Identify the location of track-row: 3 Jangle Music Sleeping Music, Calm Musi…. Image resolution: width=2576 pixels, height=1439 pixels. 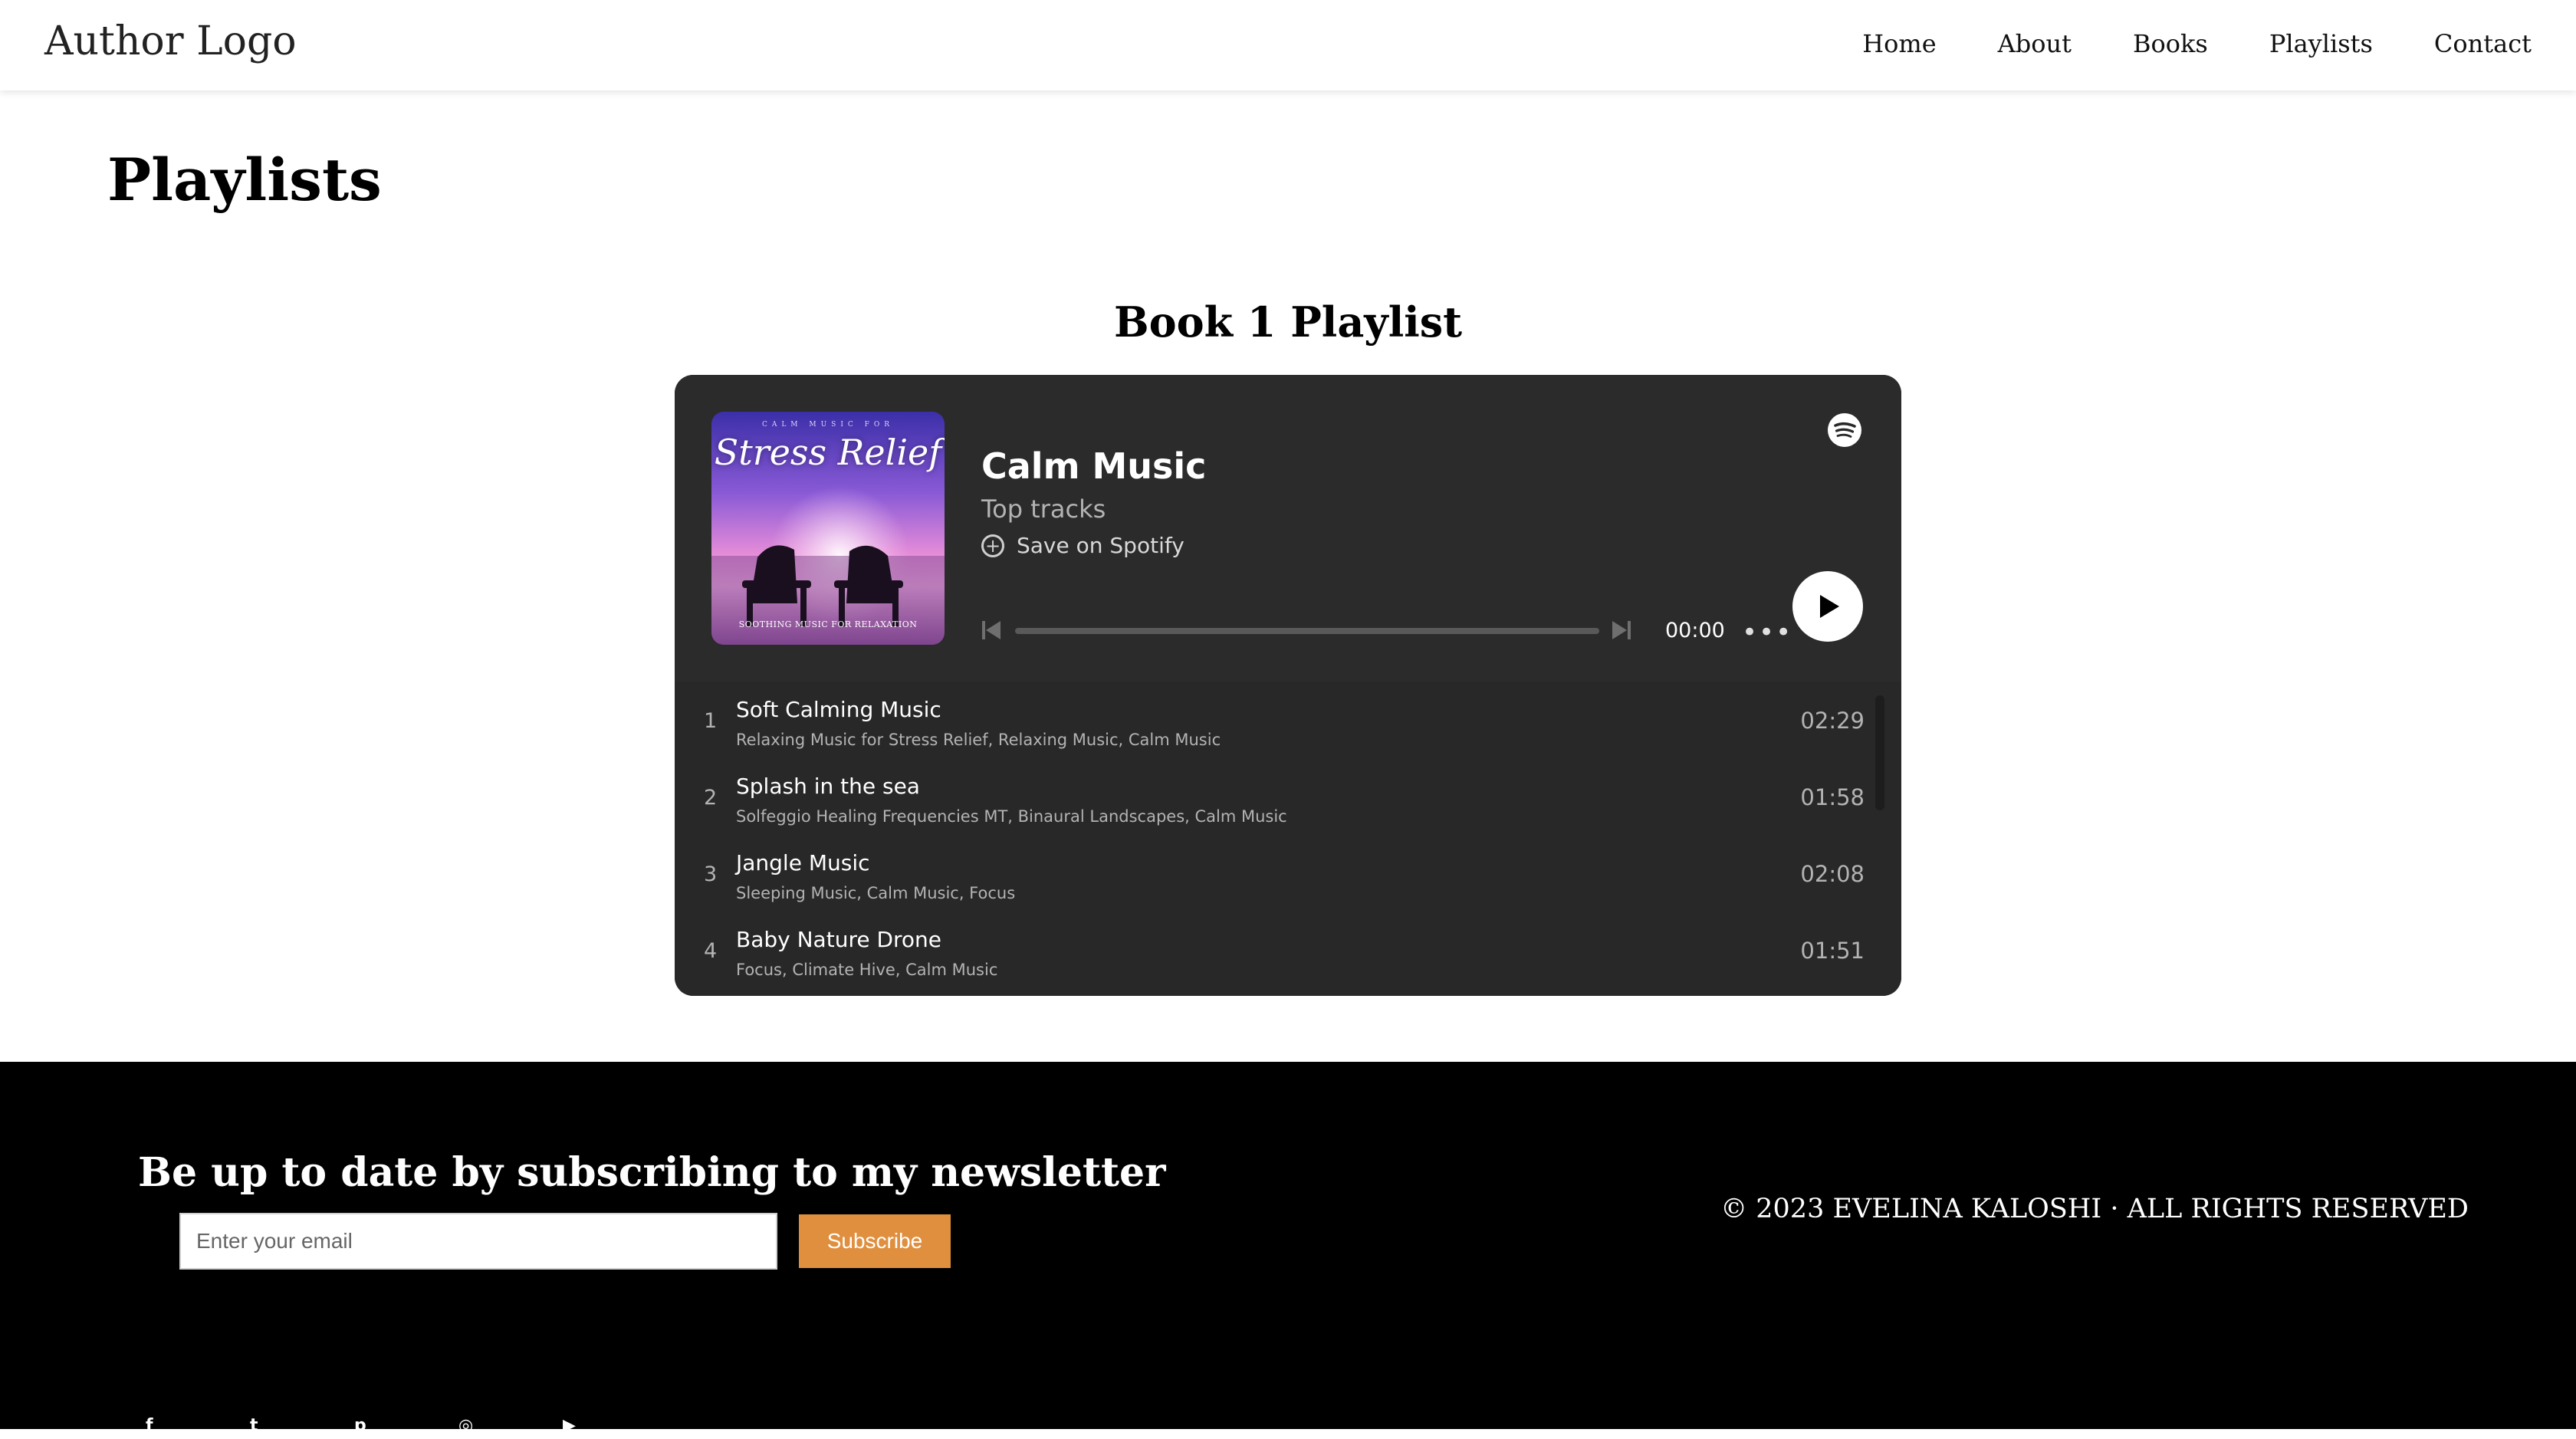
(1273, 873).